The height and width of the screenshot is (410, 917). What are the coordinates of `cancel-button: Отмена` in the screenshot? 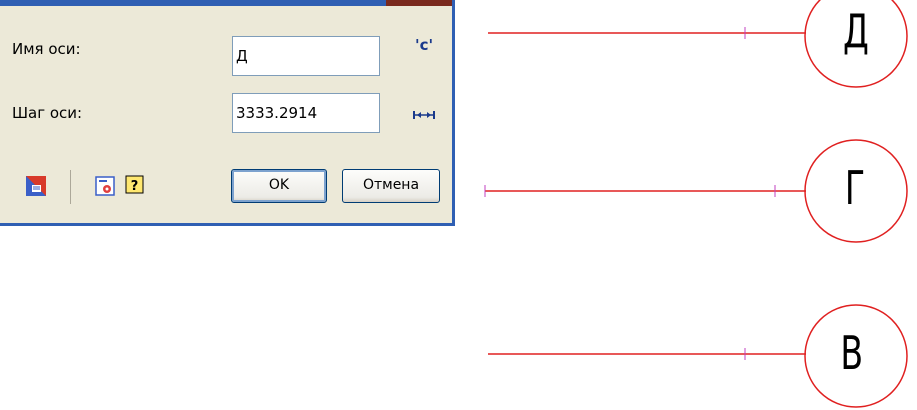 It's located at (391, 186).